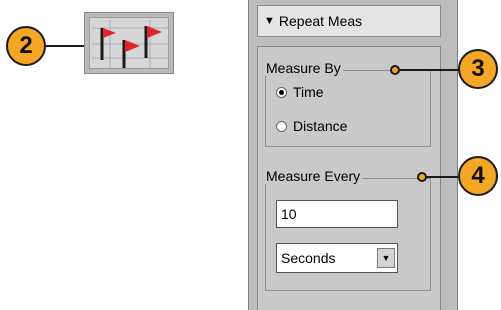 This screenshot has width=501, height=310. What do you see at coordinates (386, 258) in the screenshot?
I see `dropdown-arrow-icon: ▼` at bounding box center [386, 258].